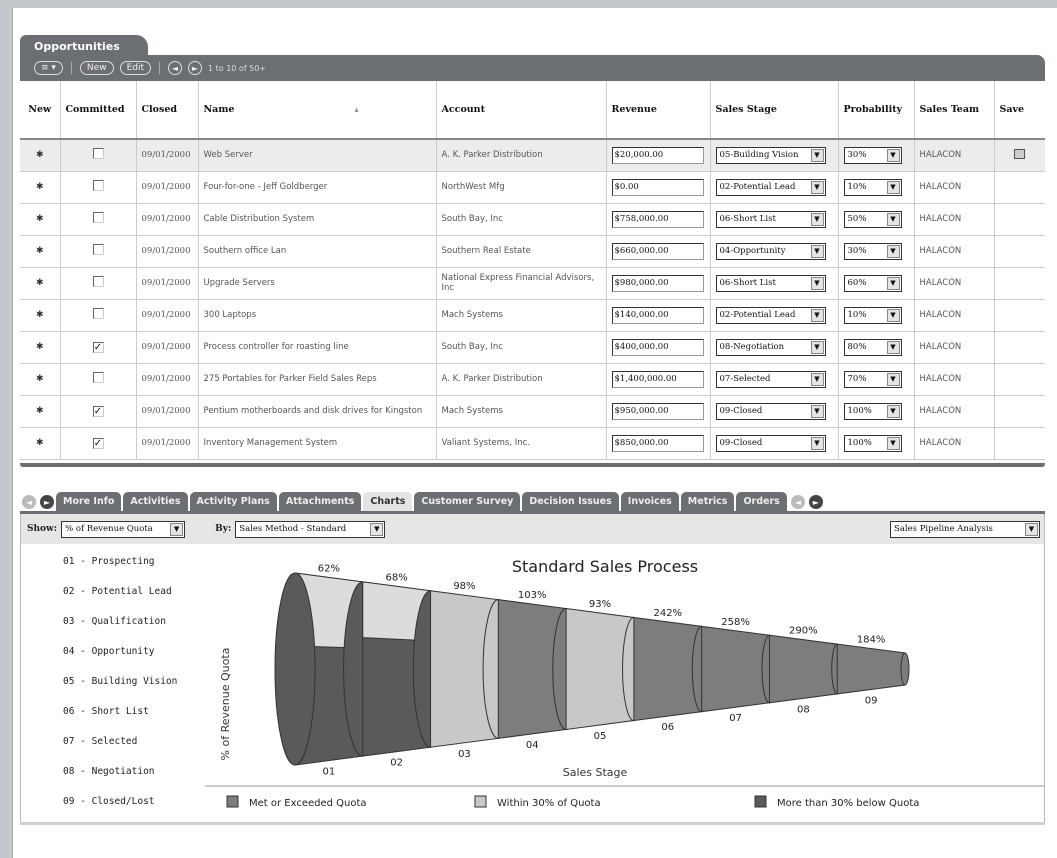 Image resolution: width=1057 pixels, height=858 pixels. I want to click on column-header-name: Name ▴, so click(316, 110).